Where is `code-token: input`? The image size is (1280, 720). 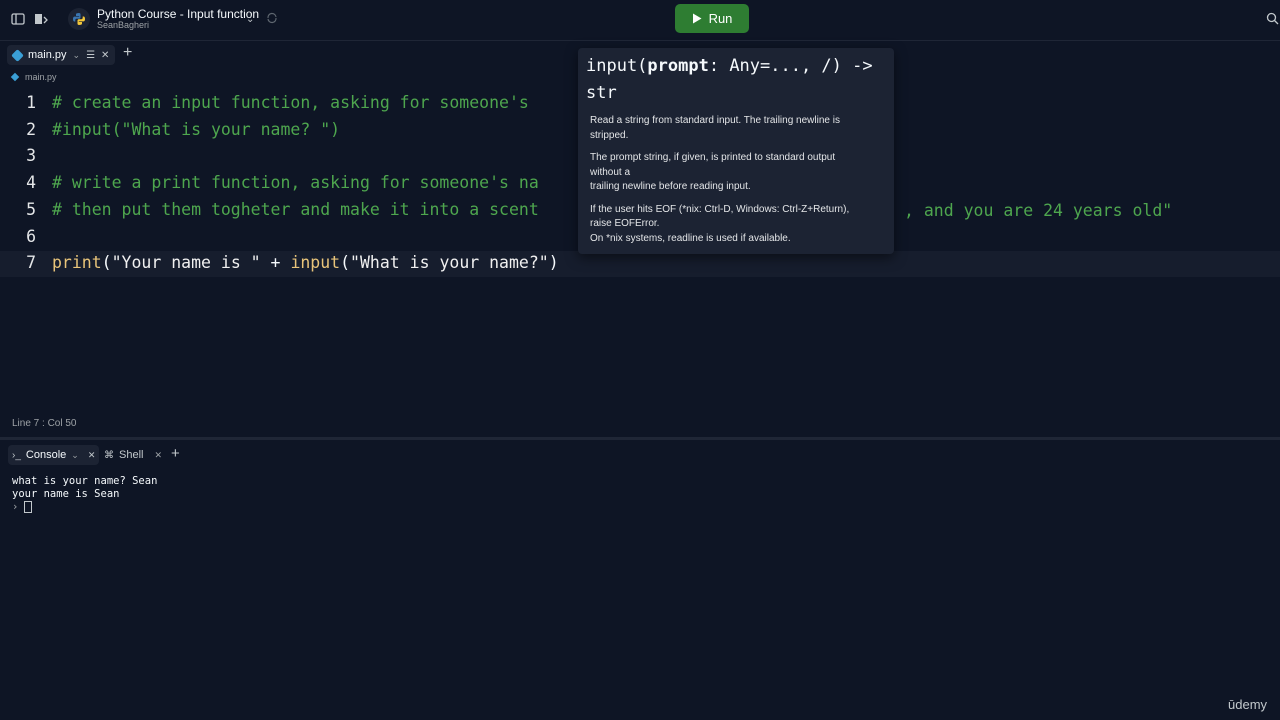 code-token: input is located at coordinates (315, 263).